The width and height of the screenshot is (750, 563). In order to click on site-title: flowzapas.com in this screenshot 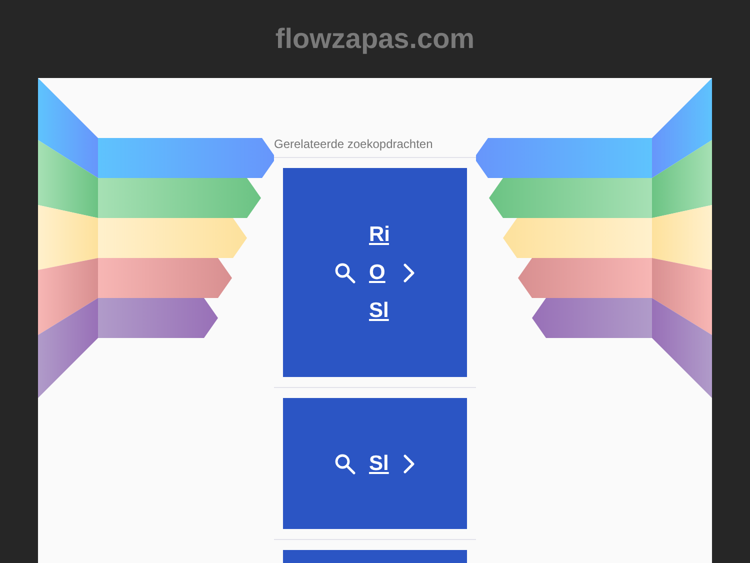, I will do `click(375, 39)`.